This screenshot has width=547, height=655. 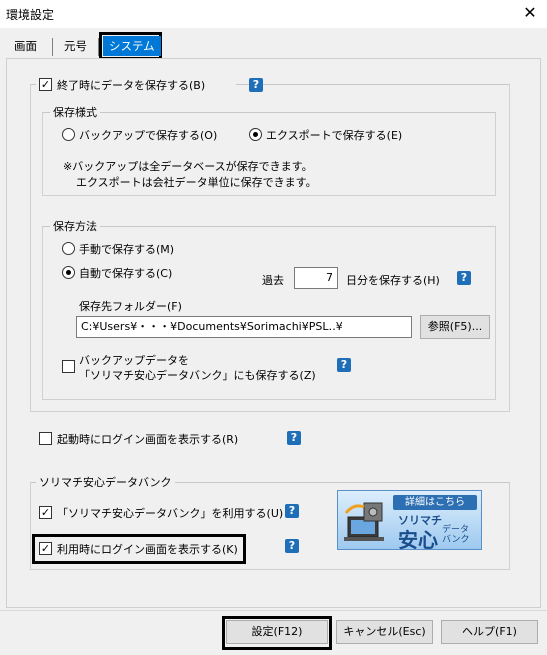 What do you see at coordinates (127, 249) in the screenshot?
I see `radio-manual-label: 手動で保存する(M)` at bounding box center [127, 249].